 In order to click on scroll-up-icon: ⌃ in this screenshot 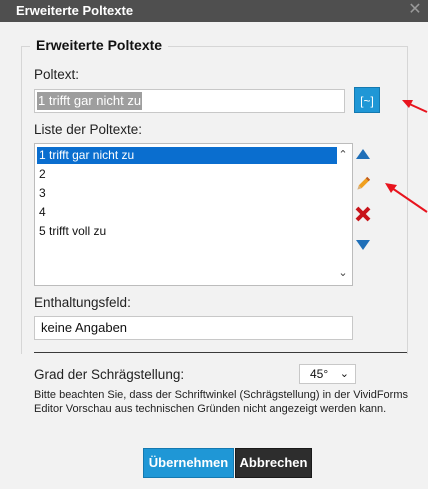, I will do `click(343, 155)`.